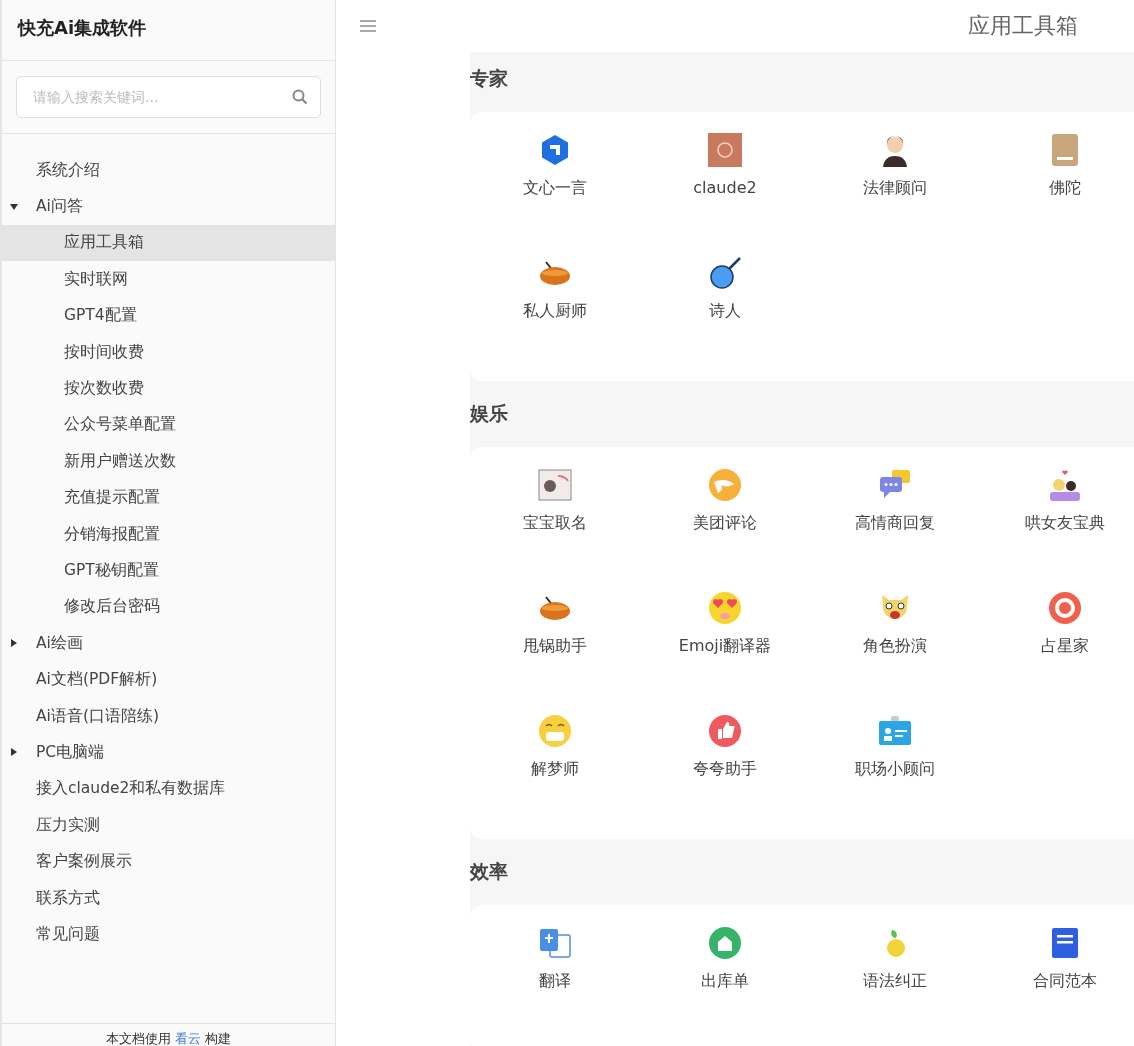  I want to click on app-label: 宝宝取名, so click(555, 523).